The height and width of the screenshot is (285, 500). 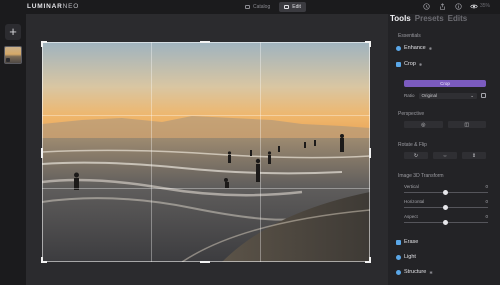 What do you see at coordinates (409, 64) in the screenshot?
I see `tool-crop: Crop ✱` at bounding box center [409, 64].